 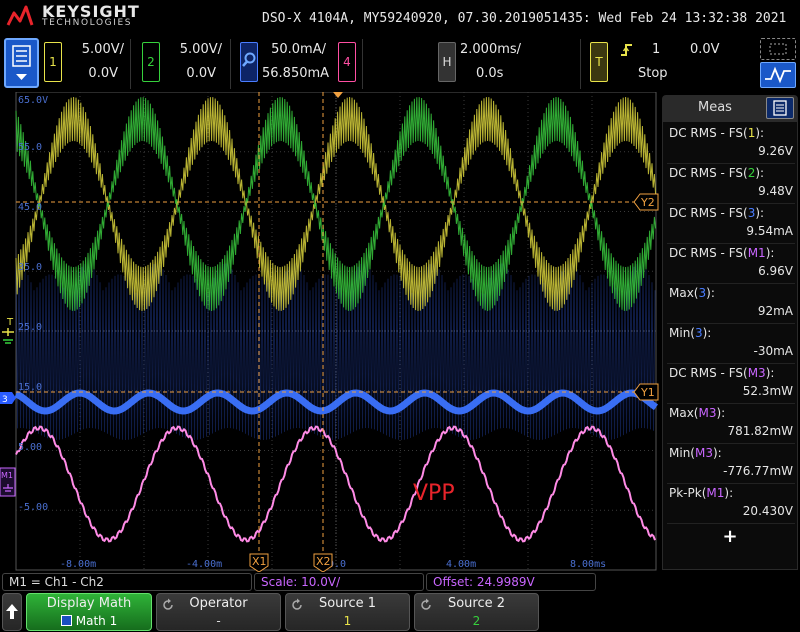 I want to click on y-label: 65.0V, so click(x=33, y=100).